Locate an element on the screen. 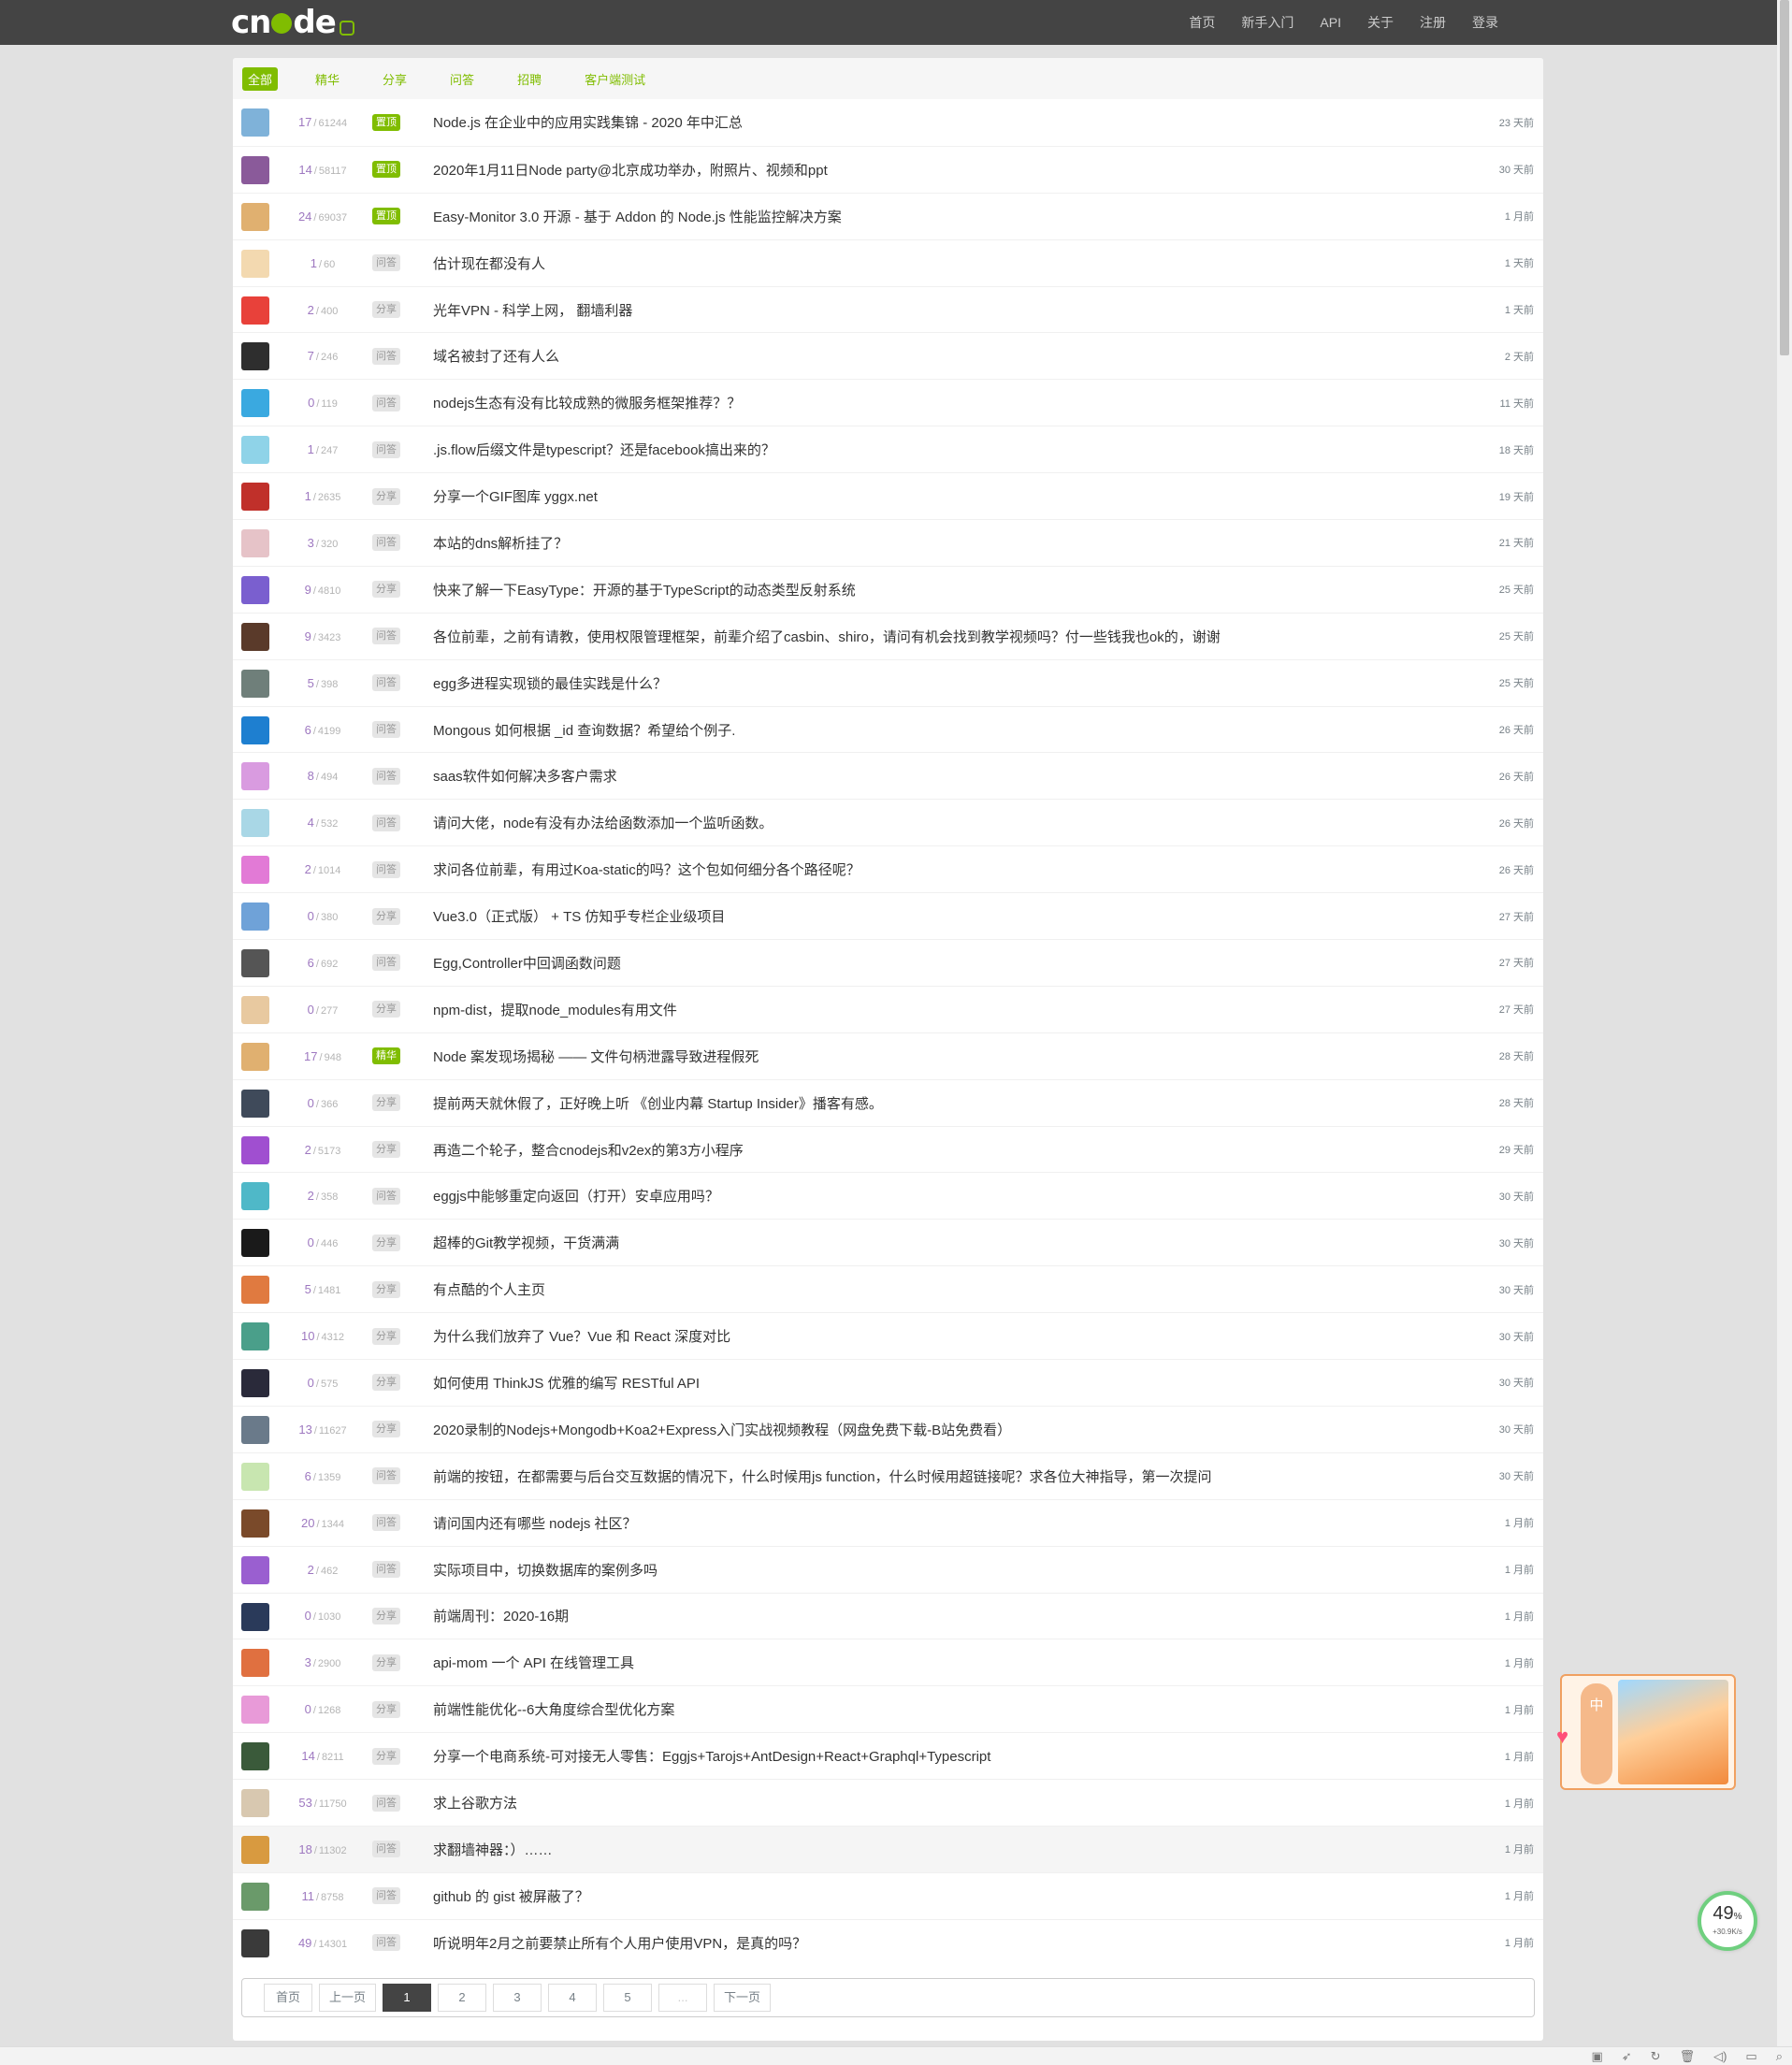 The height and width of the screenshot is (2065, 1792). tab-dev: 客户端测试 is located at coordinates (615, 79).